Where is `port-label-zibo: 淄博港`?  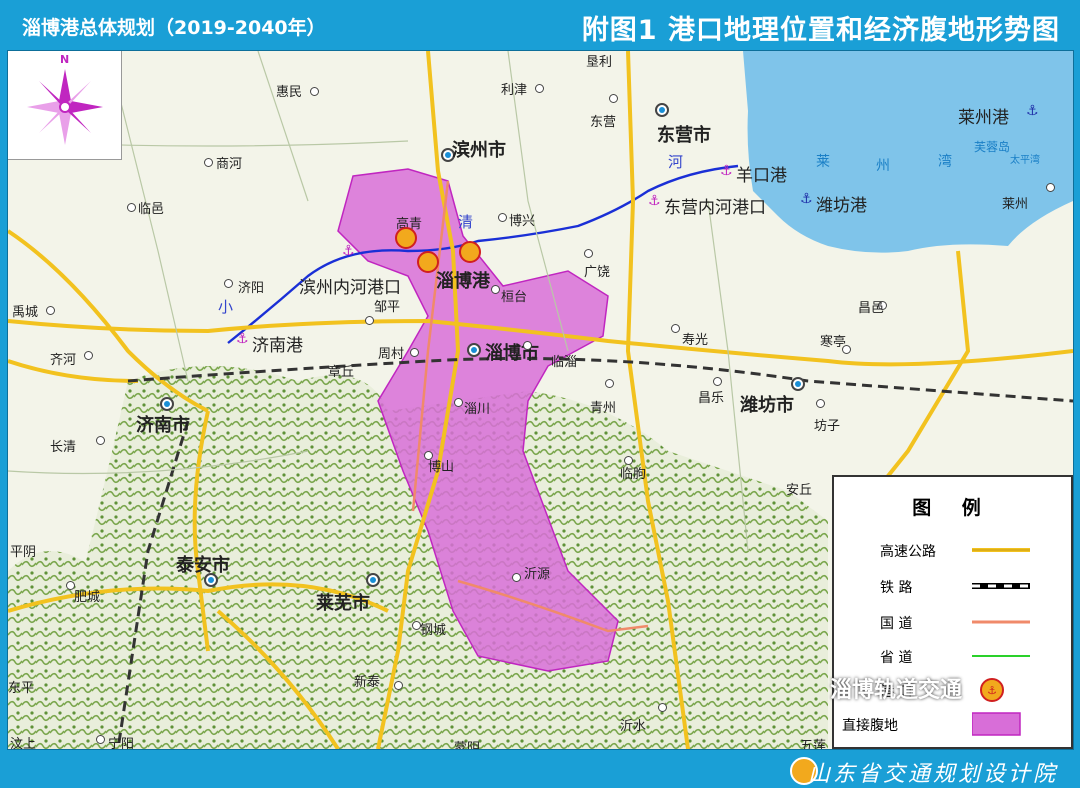 port-label-zibo: 淄博港 is located at coordinates (463, 281).